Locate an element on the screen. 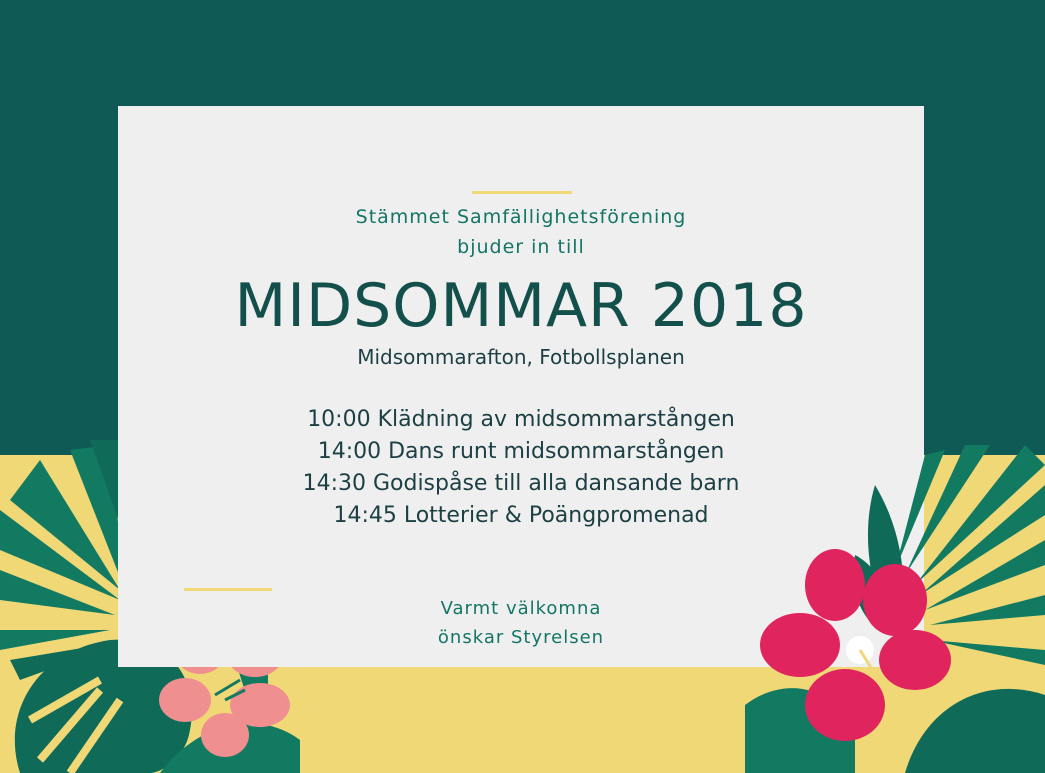 The image size is (1045, 773). decorative-gold-line-left is located at coordinates (228, 589).